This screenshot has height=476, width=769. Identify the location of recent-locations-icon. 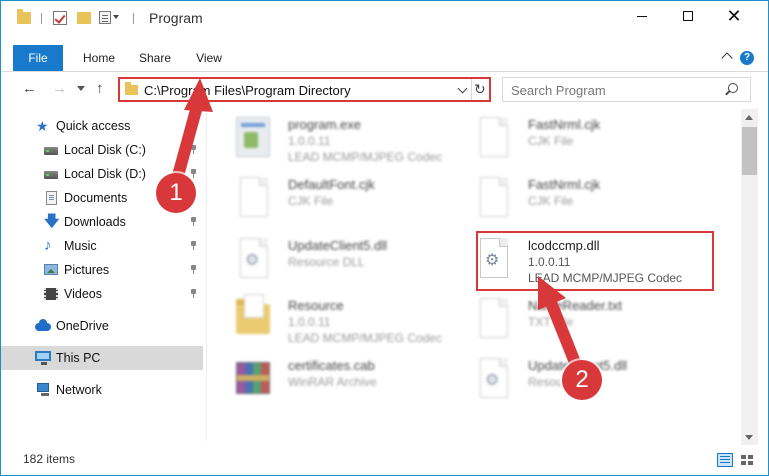
(81, 88).